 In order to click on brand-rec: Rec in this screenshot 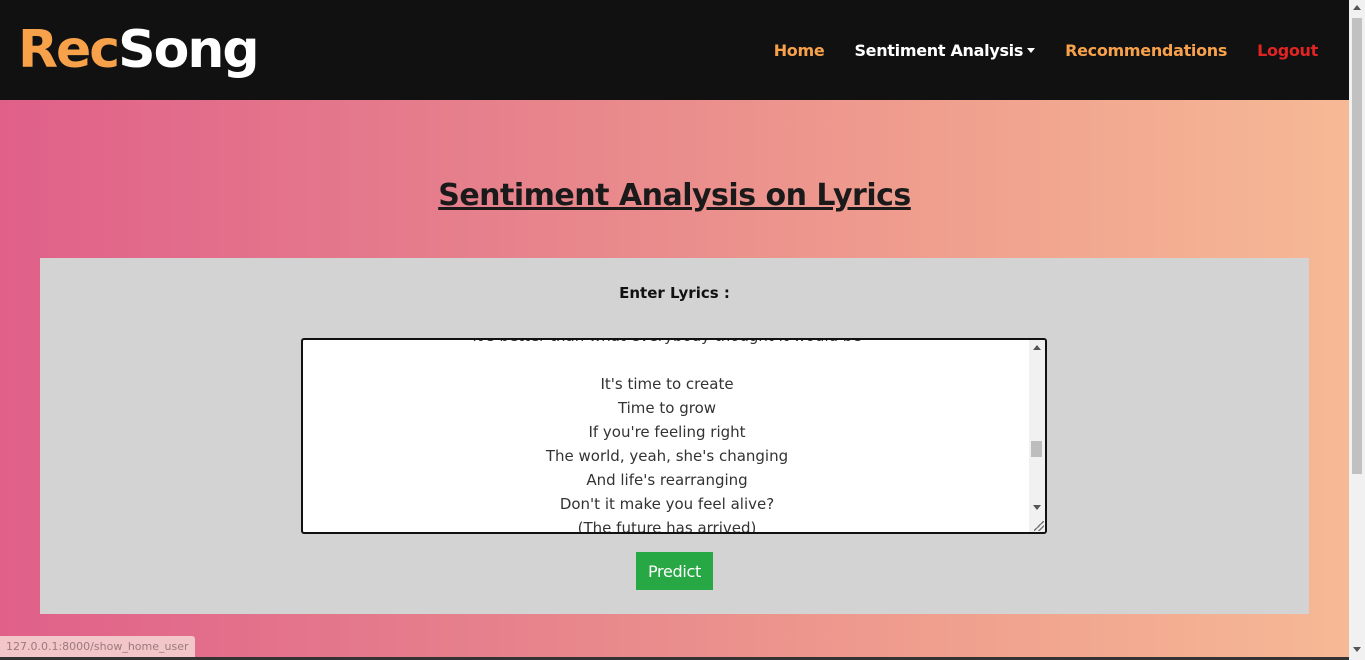, I will do `click(69, 50)`.